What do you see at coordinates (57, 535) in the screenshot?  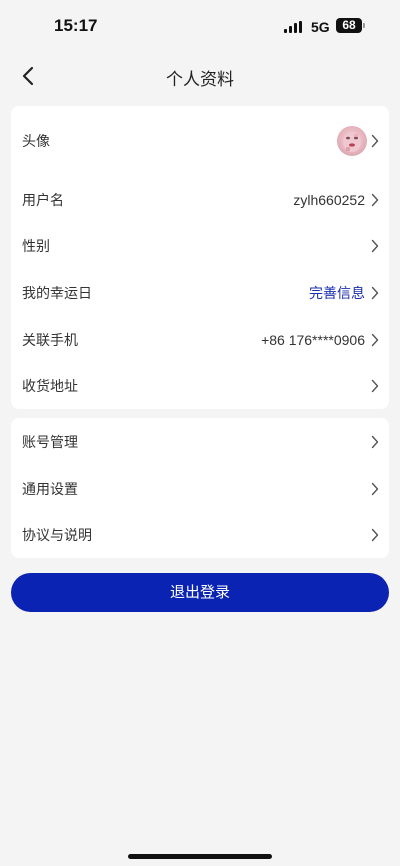 I see `row-label: 协议与说明` at bounding box center [57, 535].